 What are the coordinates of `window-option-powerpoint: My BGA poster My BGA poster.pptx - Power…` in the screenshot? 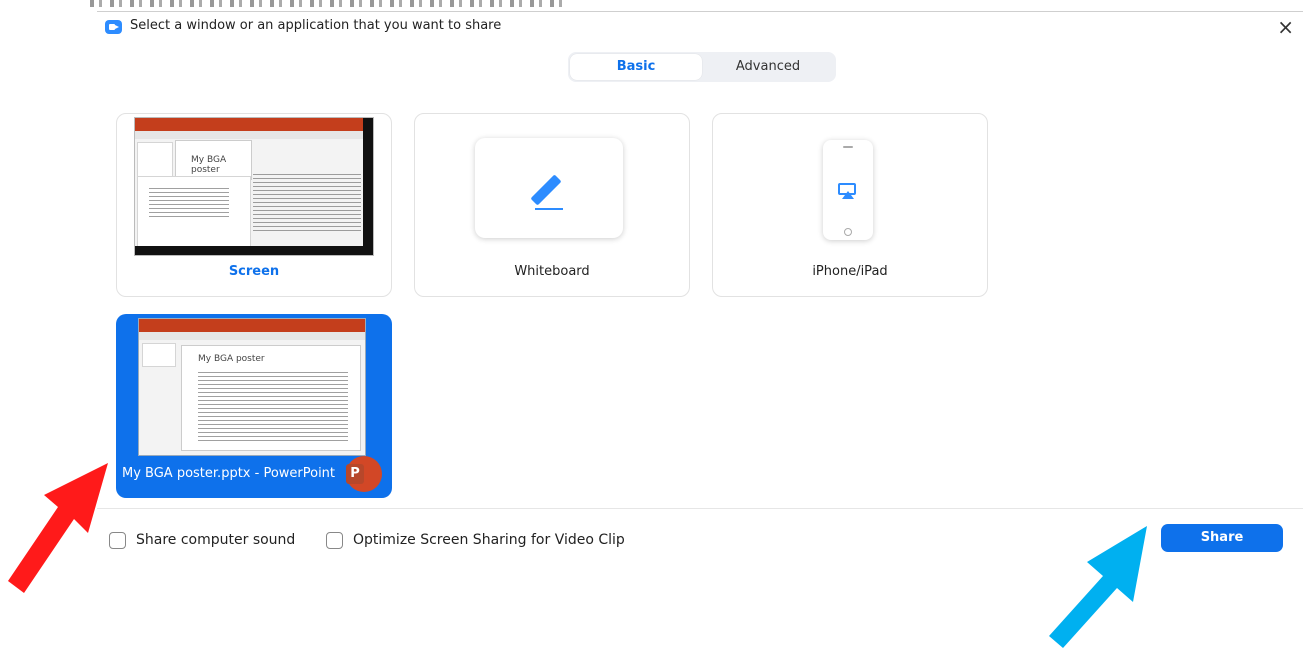 It's located at (254, 406).